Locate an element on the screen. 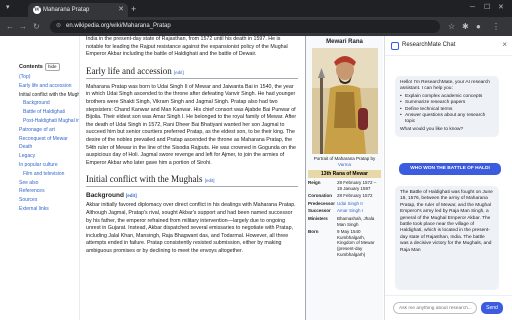 This screenshot has width=512, height=320. rank-band: 13th Rana of Mewar is located at coordinates (344, 174).